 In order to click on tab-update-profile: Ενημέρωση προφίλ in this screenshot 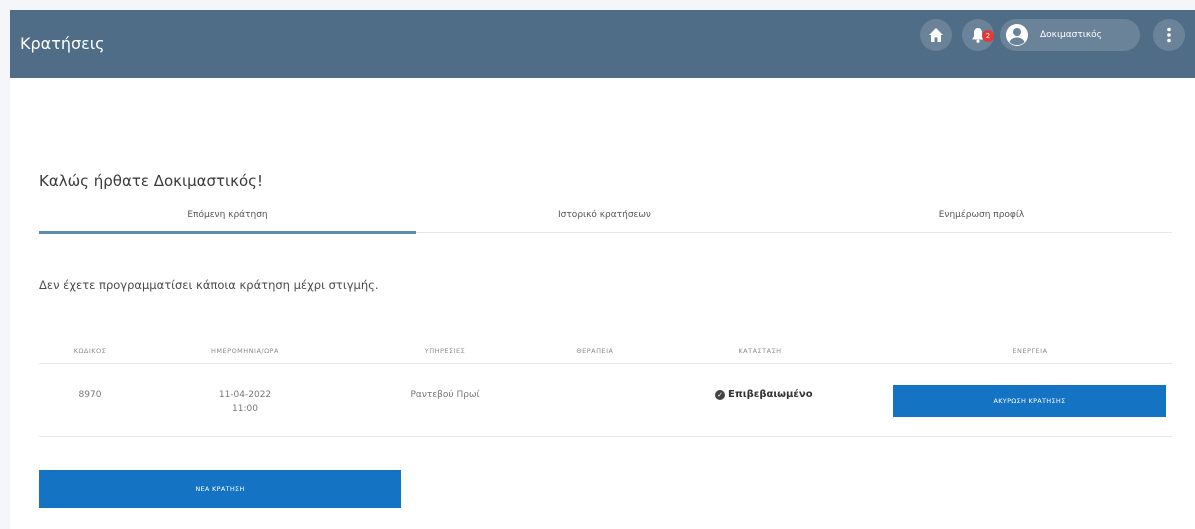, I will do `click(981, 215)`.